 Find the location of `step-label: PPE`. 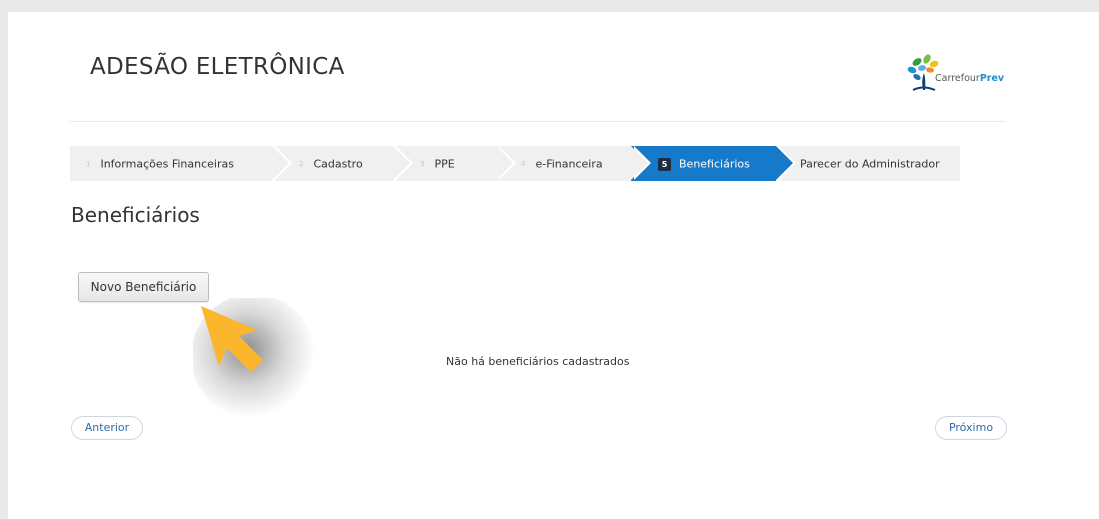

step-label: PPE is located at coordinates (444, 164).